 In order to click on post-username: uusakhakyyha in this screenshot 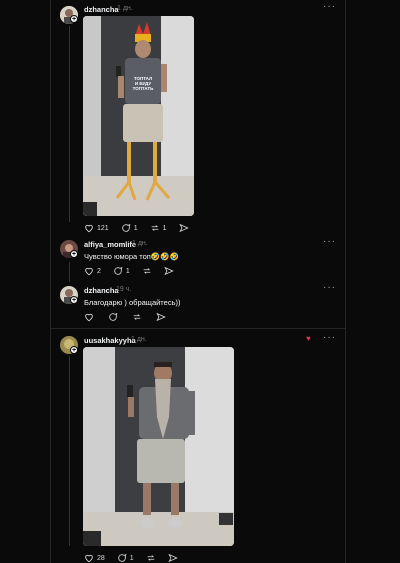, I will do `click(110, 340)`.